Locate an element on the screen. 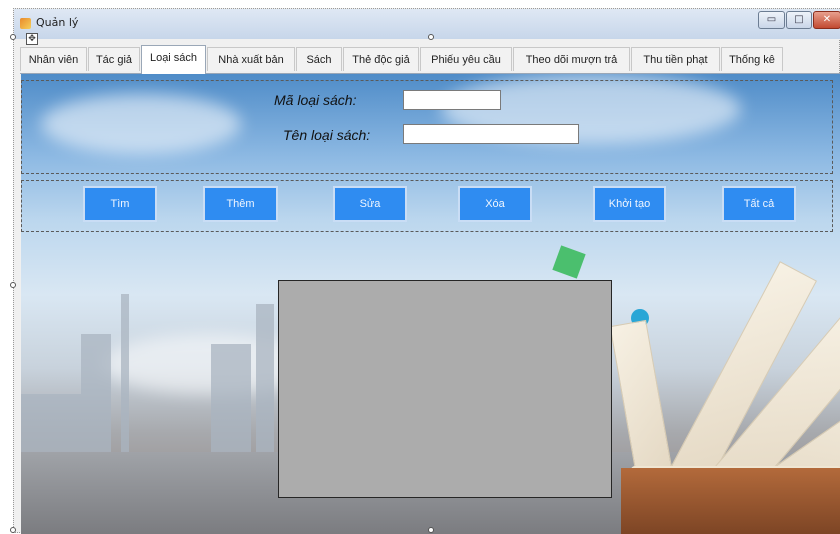 The image size is (840, 534). them-button: Thêm is located at coordinates (240, 204).